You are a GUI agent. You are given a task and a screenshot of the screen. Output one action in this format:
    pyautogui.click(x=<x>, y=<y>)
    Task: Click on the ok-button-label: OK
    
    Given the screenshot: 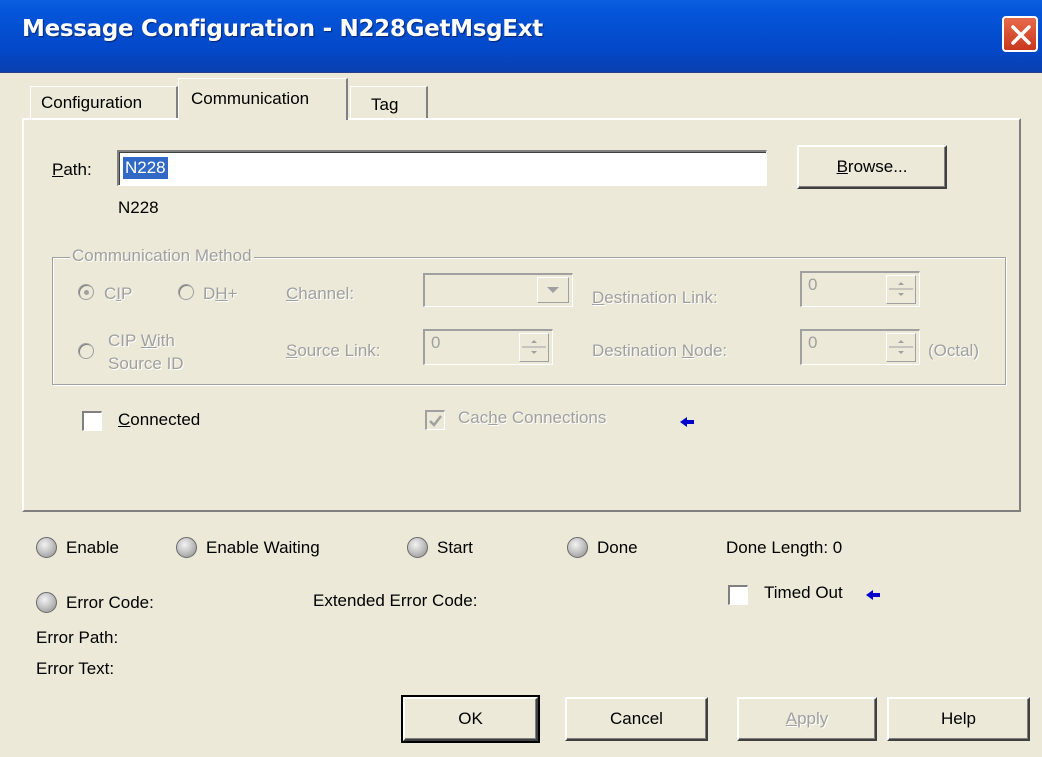 What is the action you would take?
    pyautogui.click(x=470, y=718)
    